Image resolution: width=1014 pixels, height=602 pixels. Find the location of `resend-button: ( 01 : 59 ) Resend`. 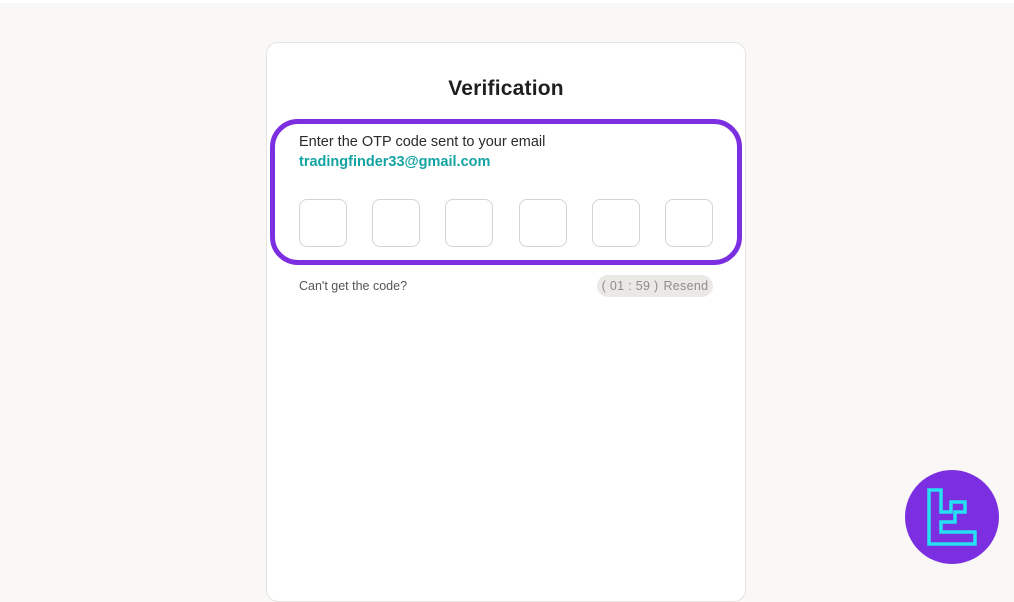

resend-button: ( 01 : 59 ) Resend is located at coordinates (655, 286).